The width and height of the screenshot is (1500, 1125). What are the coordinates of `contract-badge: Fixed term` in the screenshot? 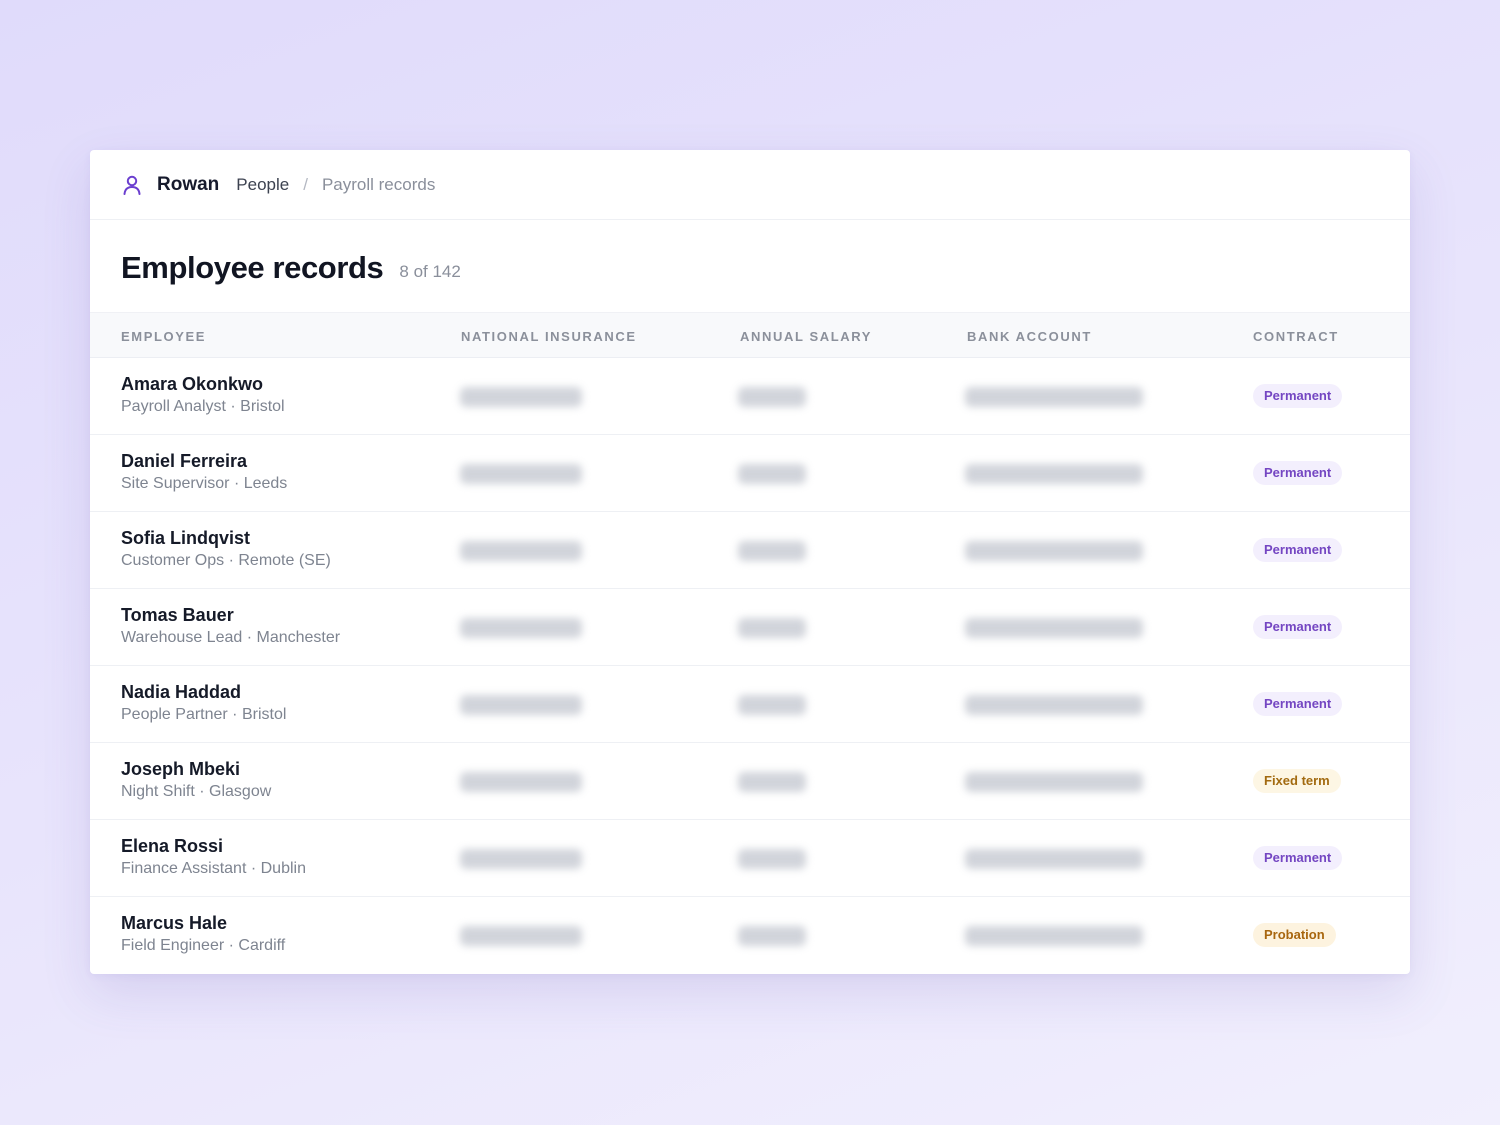 It's located at (1297, 781).